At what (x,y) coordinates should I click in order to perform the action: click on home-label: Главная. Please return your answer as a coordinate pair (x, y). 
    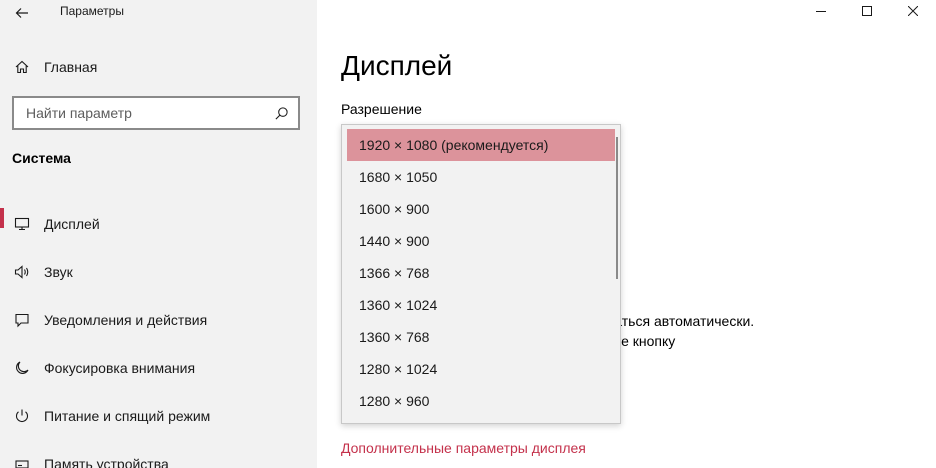
    Looking at the image, I should click on (71, 67).